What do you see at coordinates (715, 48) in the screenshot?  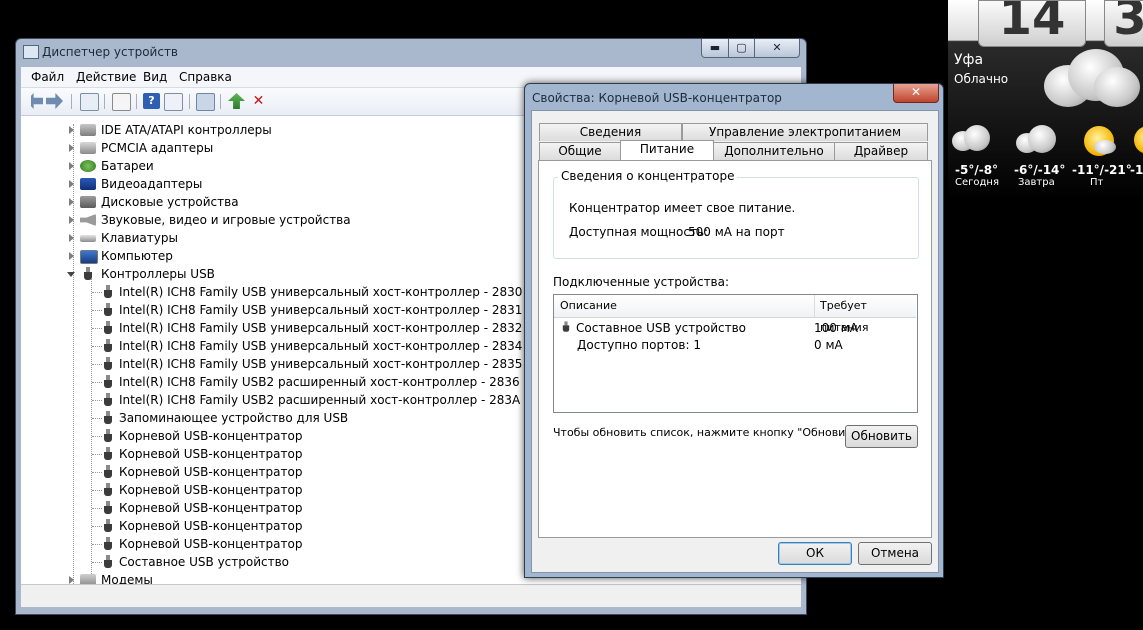 I see `minimize-button: ▬` at bounding box center [715, 48].